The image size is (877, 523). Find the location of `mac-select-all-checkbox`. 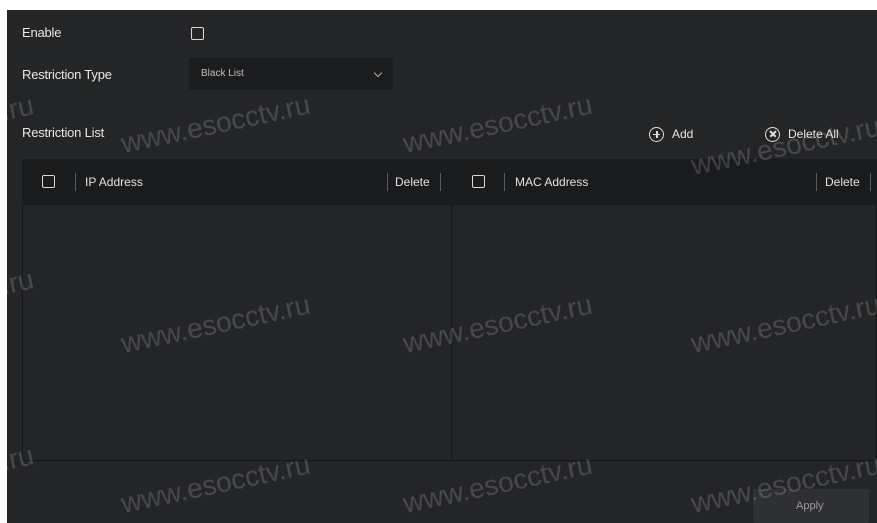

mac-select-all-checkbox is located at coordinates (478, 181).